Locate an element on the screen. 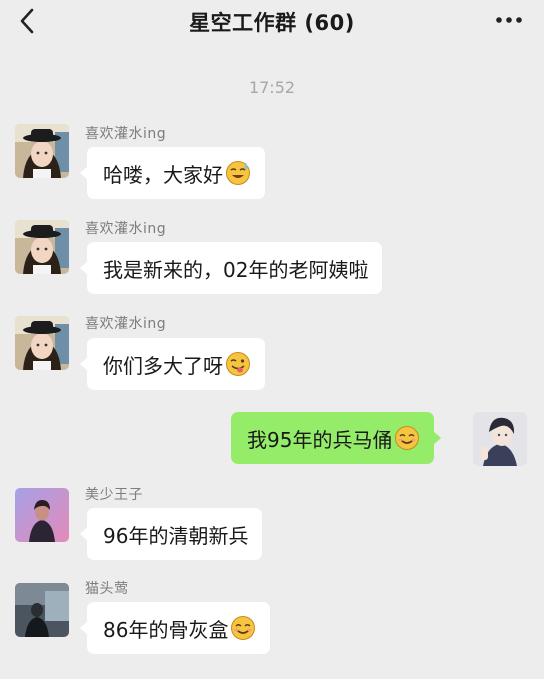 The width and height of the screenshot is (544, 679). message-timestamp: 17:52 is located at coordinates (272, 87).